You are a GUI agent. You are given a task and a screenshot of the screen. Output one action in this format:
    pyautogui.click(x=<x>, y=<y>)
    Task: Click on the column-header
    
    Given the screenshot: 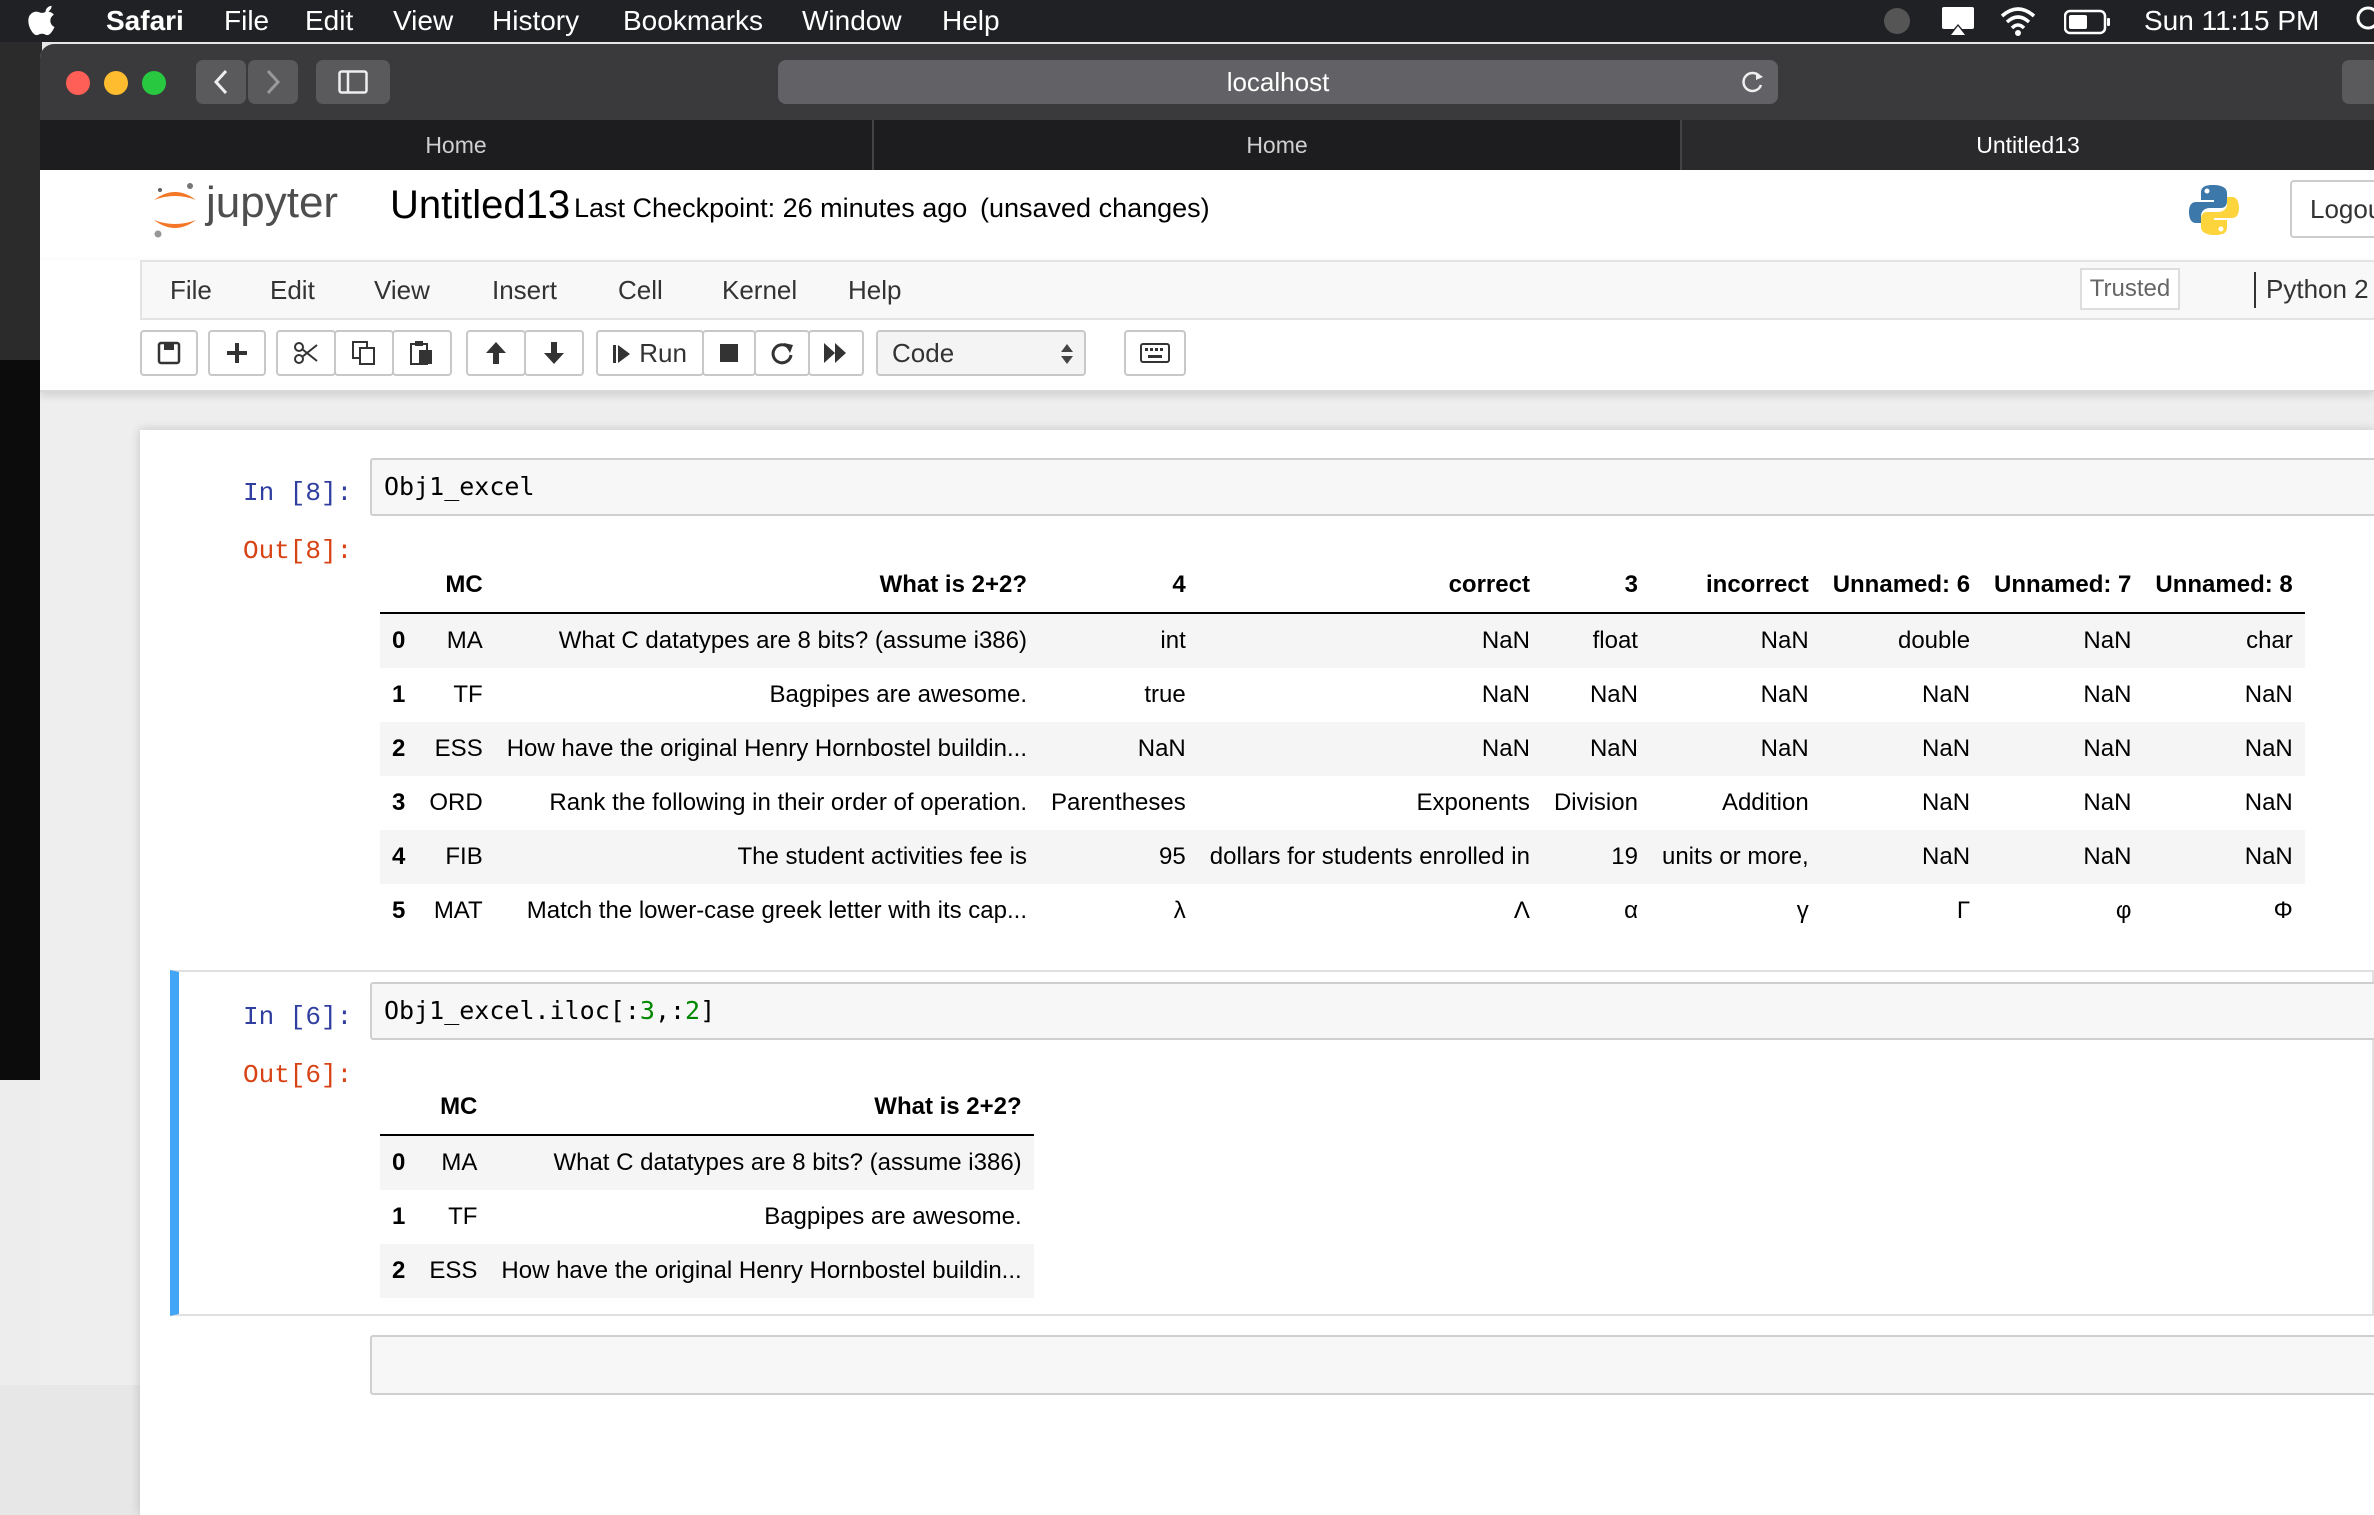 What is the action you would take?
    pyautogui.click(x=399, y=586)
    